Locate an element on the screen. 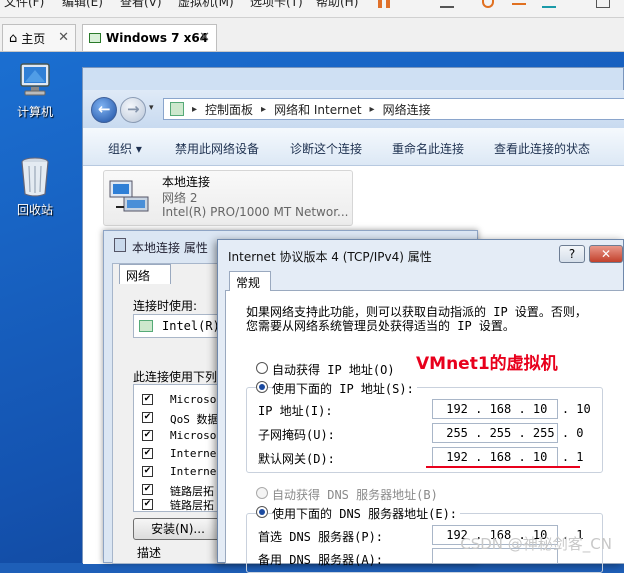 The width and height of the screenshot is (624, 573). dialog-title: 本地连接 属性 is located at coordinates (170, 248).